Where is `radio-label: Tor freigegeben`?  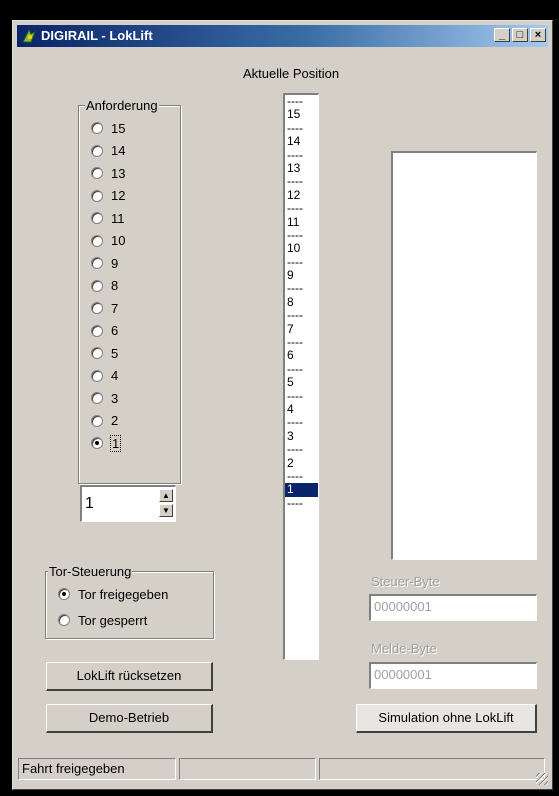
radio-label: Tor freigegeben is located at coordinates (123, 594).